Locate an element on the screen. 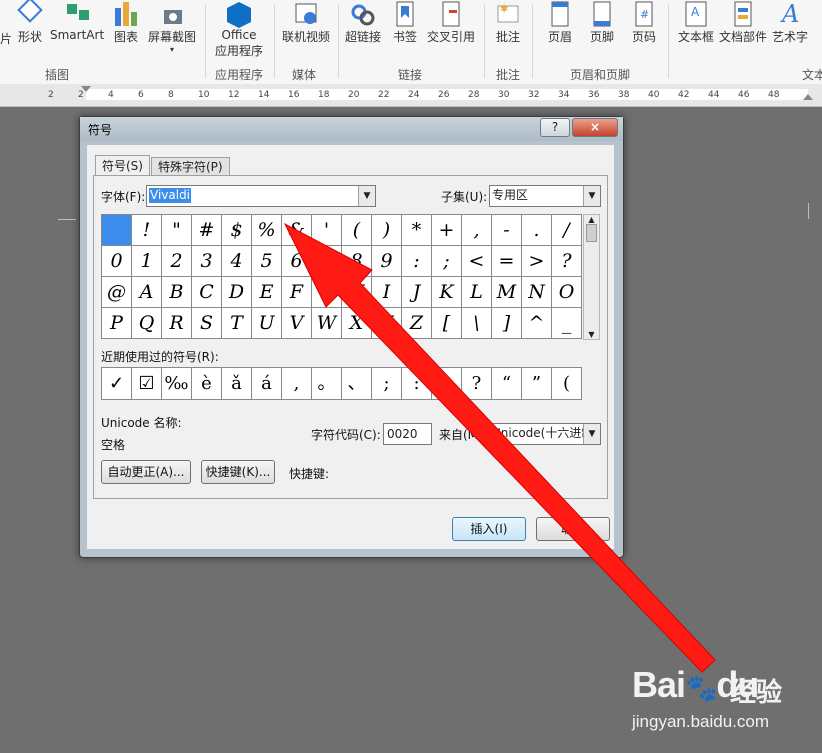  symbol-cell: ; is located at coordinates (447, 261).